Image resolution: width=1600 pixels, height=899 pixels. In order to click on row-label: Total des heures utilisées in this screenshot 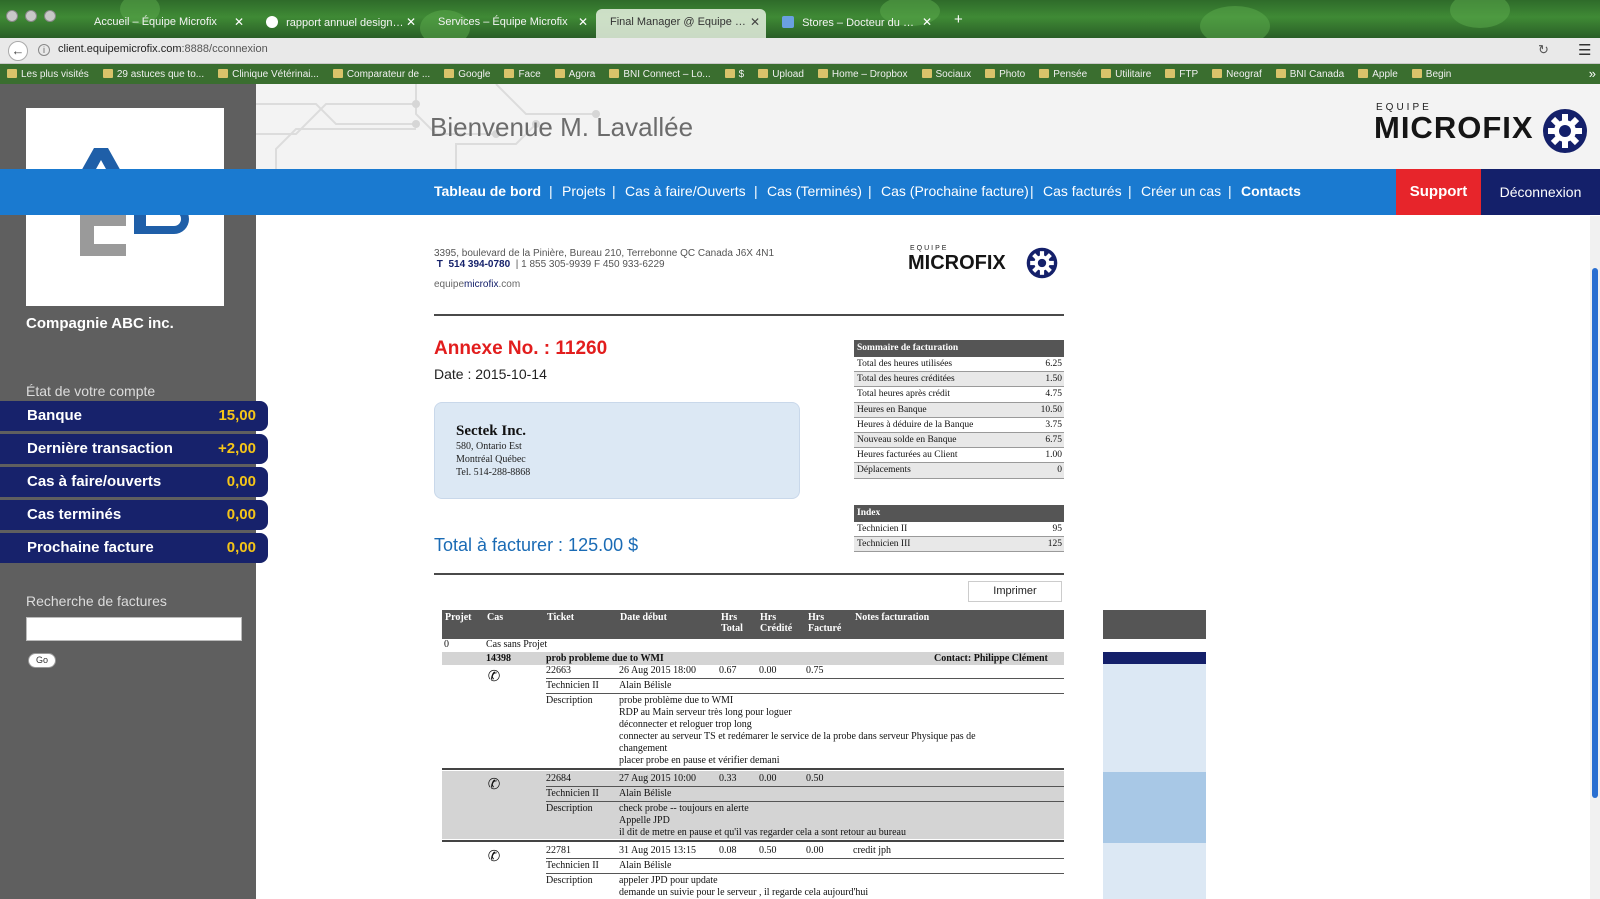, I will do `click(905, 364)`.